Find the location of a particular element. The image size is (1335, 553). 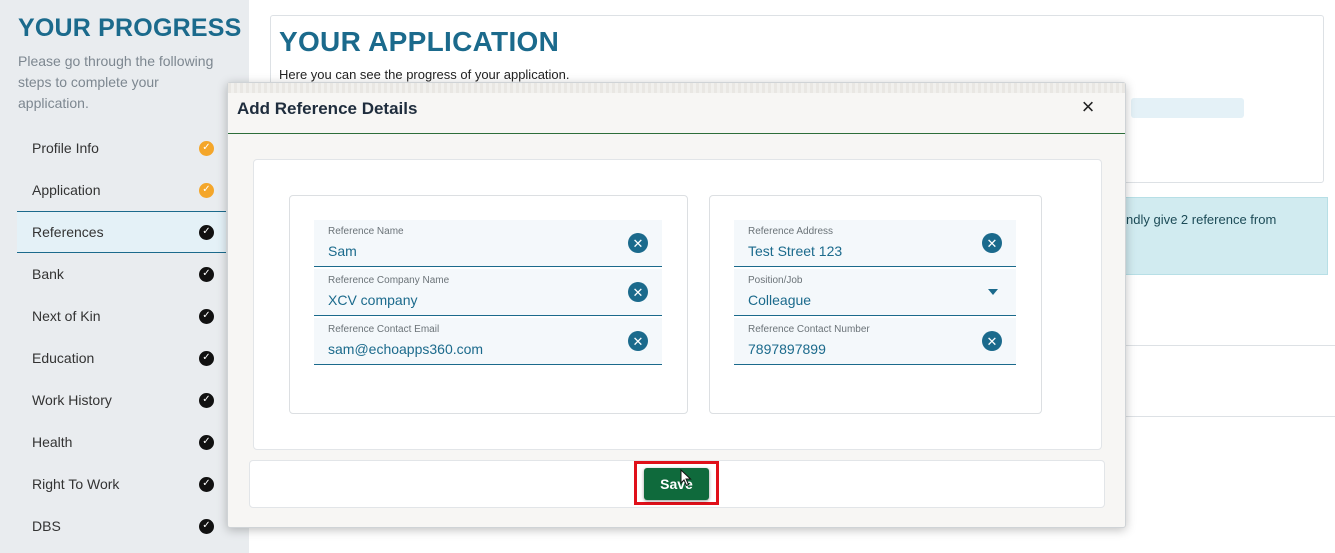

field-label: Reference Contact Email is located at coordinates (384, 329).